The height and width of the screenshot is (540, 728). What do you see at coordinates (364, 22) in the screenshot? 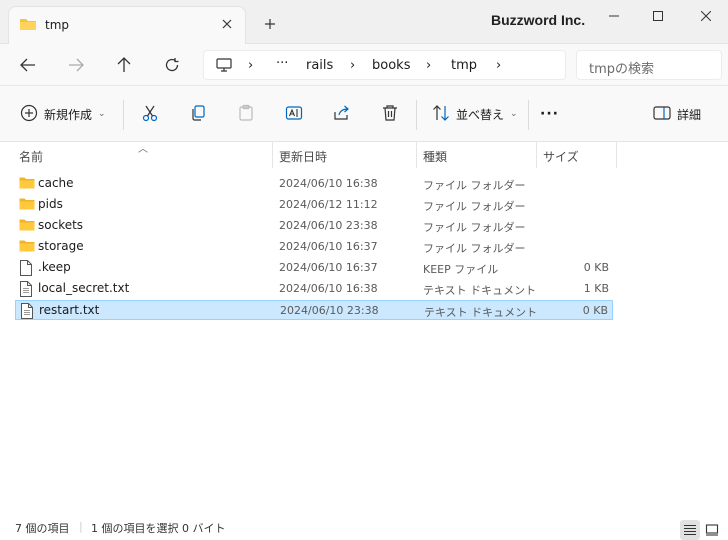
I see `title-bar: tmp Buzzword Inc.` at bounding box center [364, 22].